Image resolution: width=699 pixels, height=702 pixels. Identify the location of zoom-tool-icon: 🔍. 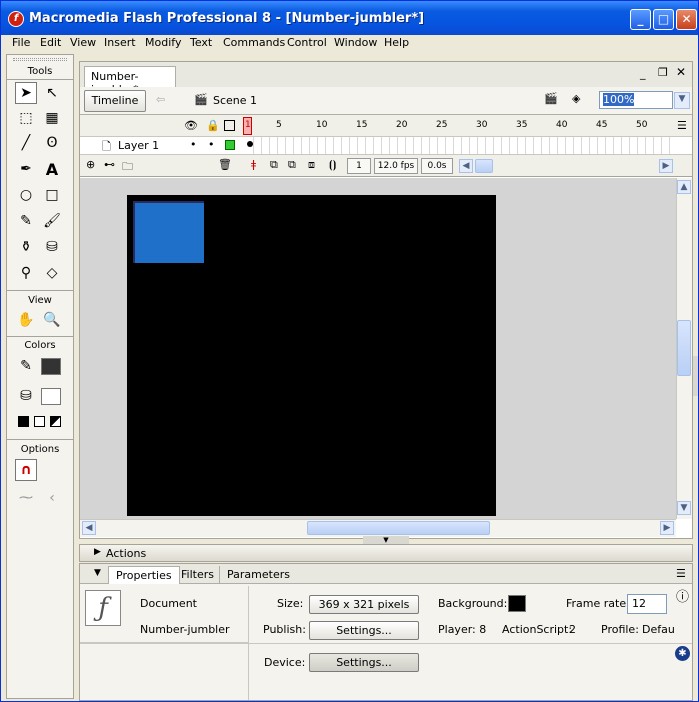
(52, 320).